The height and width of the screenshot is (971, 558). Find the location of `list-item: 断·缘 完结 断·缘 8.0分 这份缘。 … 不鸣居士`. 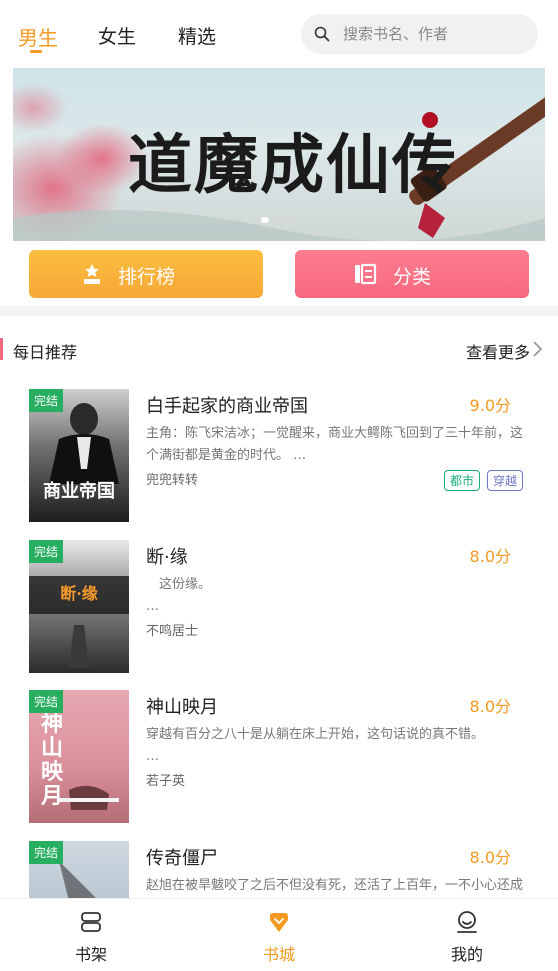

list-item: 断·缘 完结 断·缘 8.0分 这份缘。 … 不鸣居士 is located at coordinates (279, 612).